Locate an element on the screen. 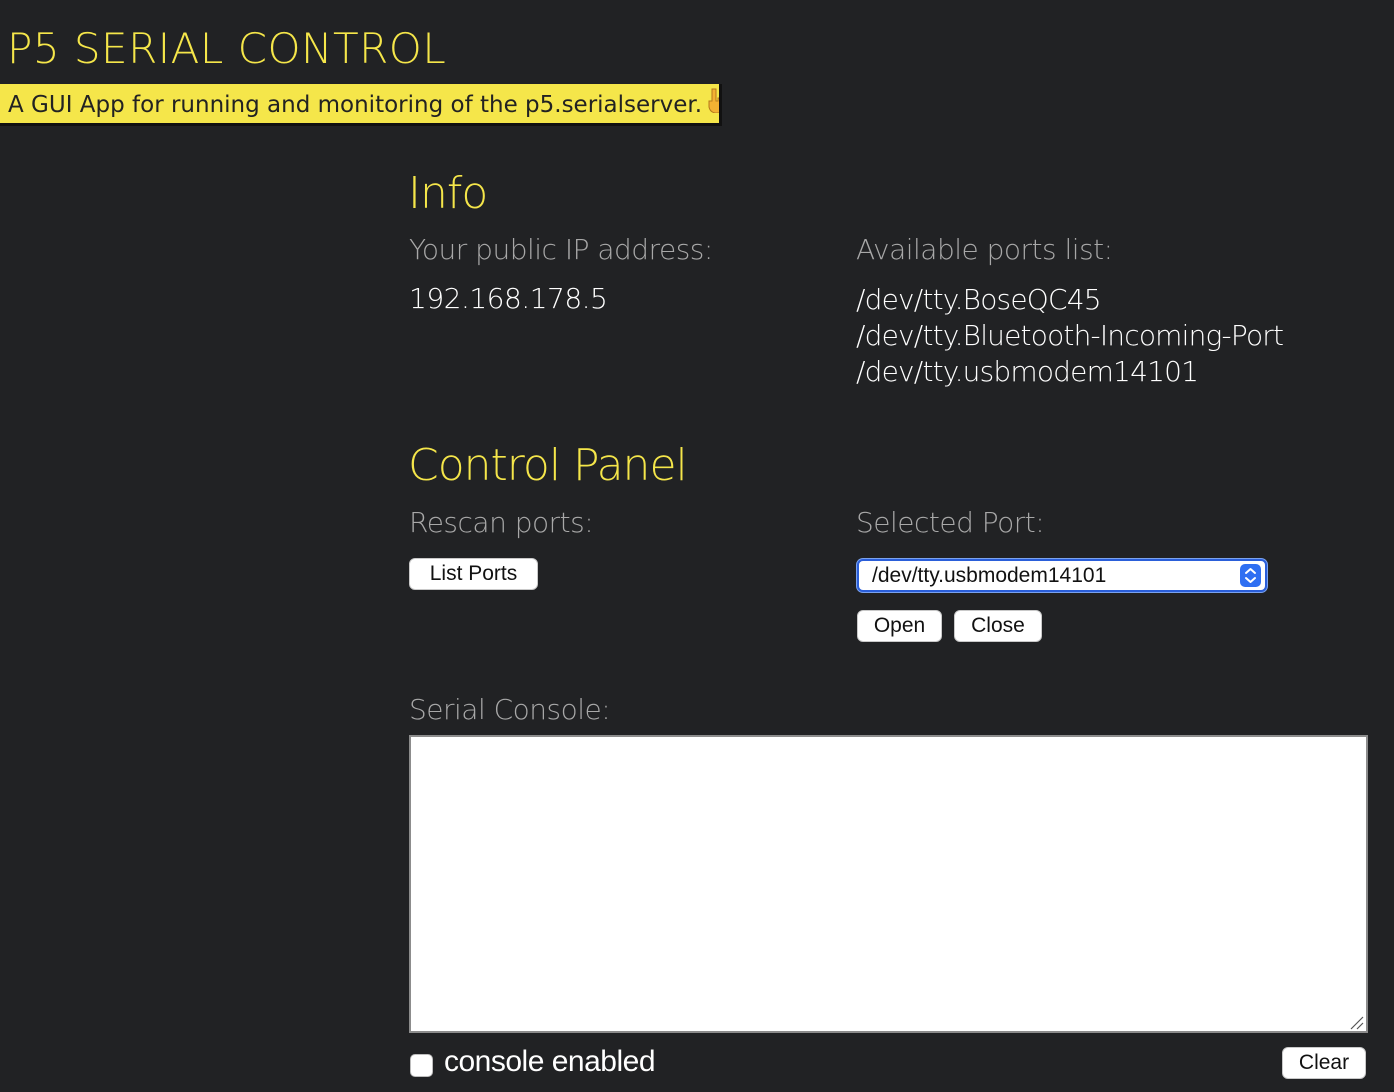 This screenshot has width=1394, height=1092. serial-console-label: Serial Console: is located at coordinates (510, 709).